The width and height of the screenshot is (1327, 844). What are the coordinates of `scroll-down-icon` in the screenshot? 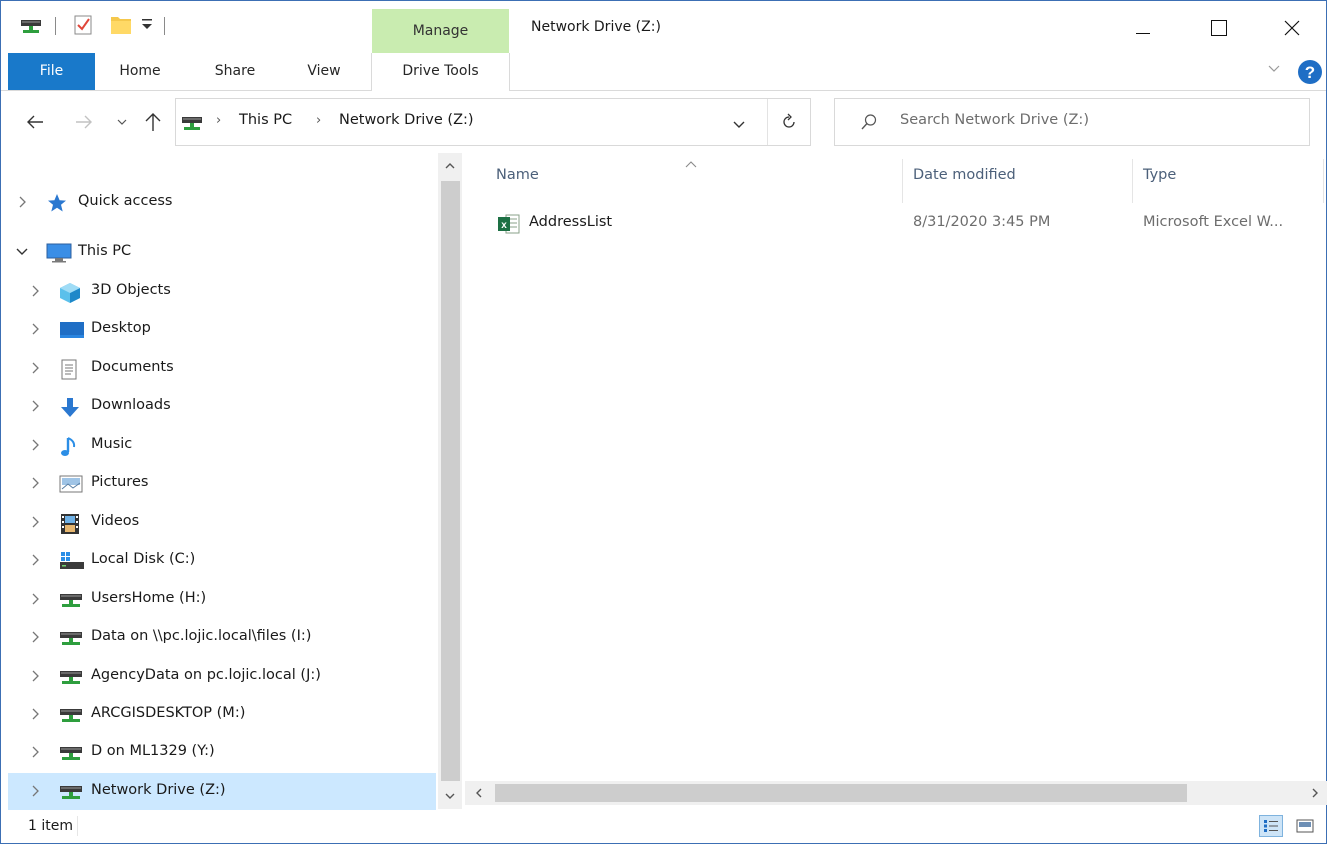 It's located at (450, 797).